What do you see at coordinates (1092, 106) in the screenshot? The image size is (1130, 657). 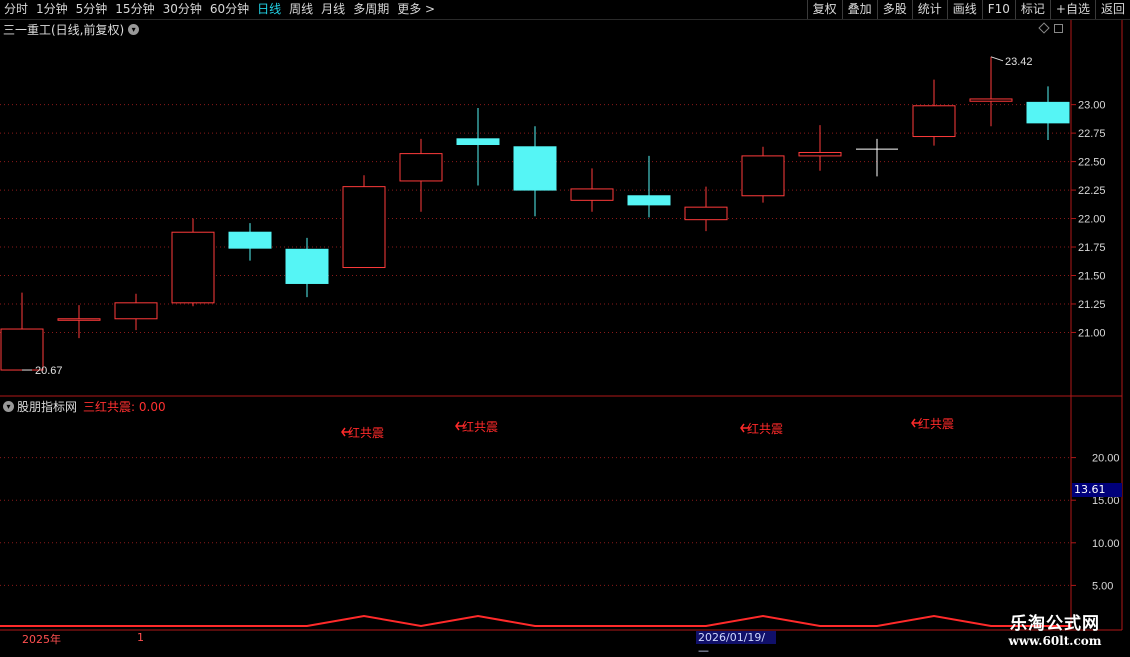 I see `price-tick-label: 23.00` at bounding box center [1092, 106].